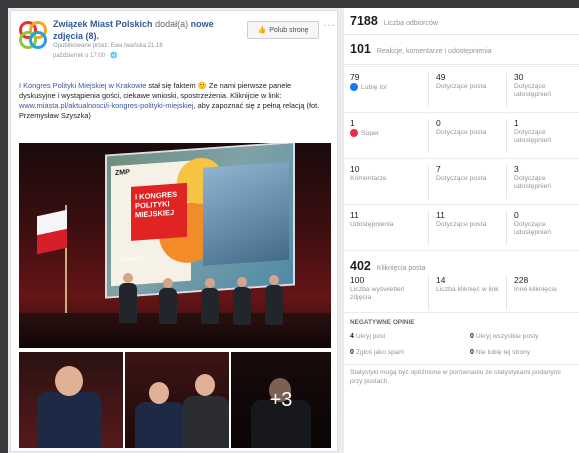 This screenshot has height=453, width=579. Describe the element at coordinates (533, 136) in the screenshot. I see `wow-shares-label: Dotyczące udostępnień` at that location.